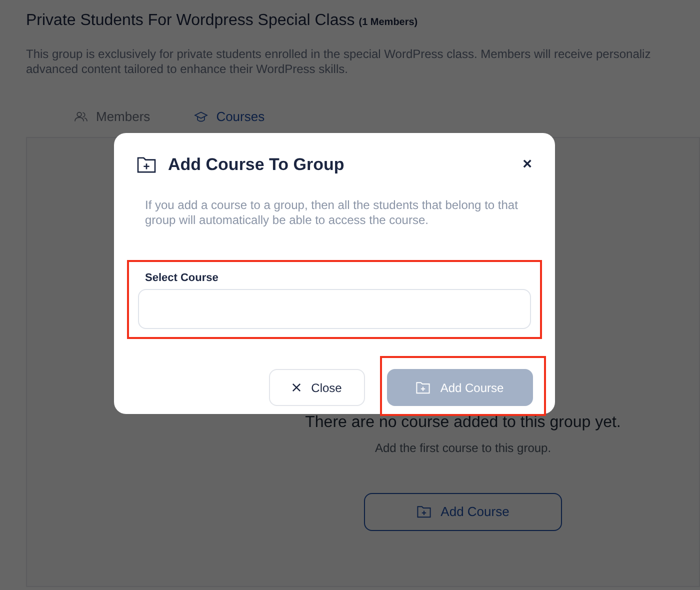  Describe the element at coordinates (187, 69) in the screenshot. I see `description-text: advanced content tailored to enhance their WordPress skills.` at that location.